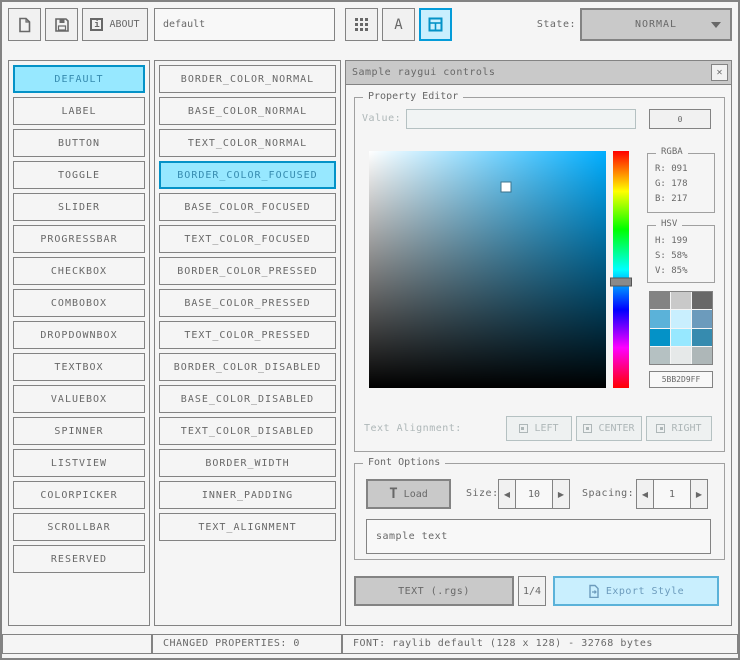 This screenshot has width=740, height=660. I want to click on property-list-item: BASE_COLOR_NORMAL, so click(247, 111).